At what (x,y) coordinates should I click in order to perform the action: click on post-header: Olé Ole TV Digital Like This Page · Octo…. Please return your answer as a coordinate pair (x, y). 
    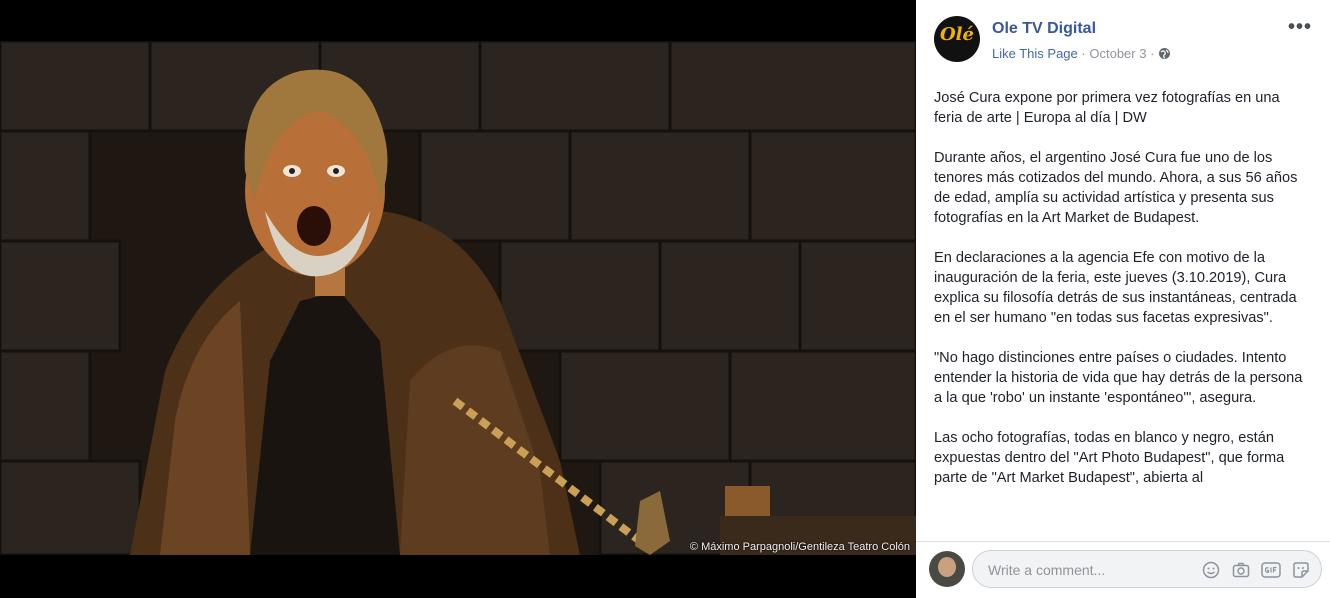
    Looking at the image, I should click on (1123, 41).